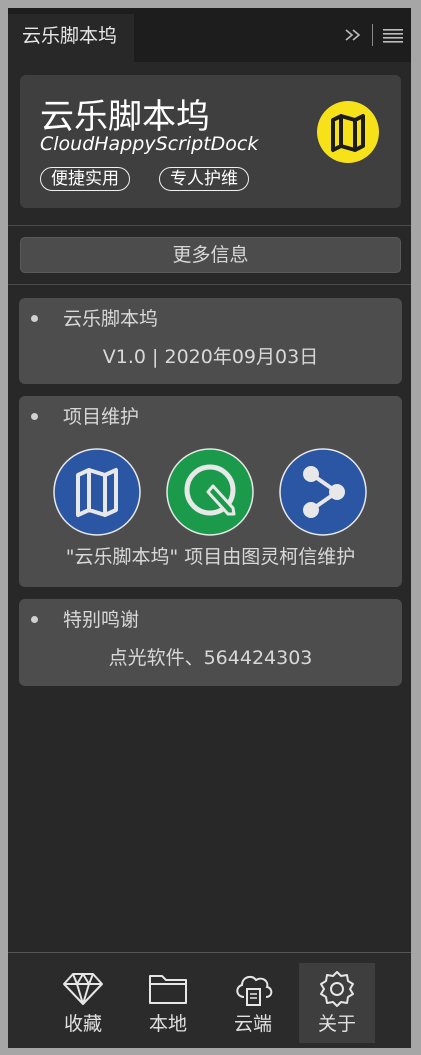 This screenshot has width=421, height=1055. I want to click on bottom-nav-bar: 收藏 本地 云端 关于, so click(209, 1000).